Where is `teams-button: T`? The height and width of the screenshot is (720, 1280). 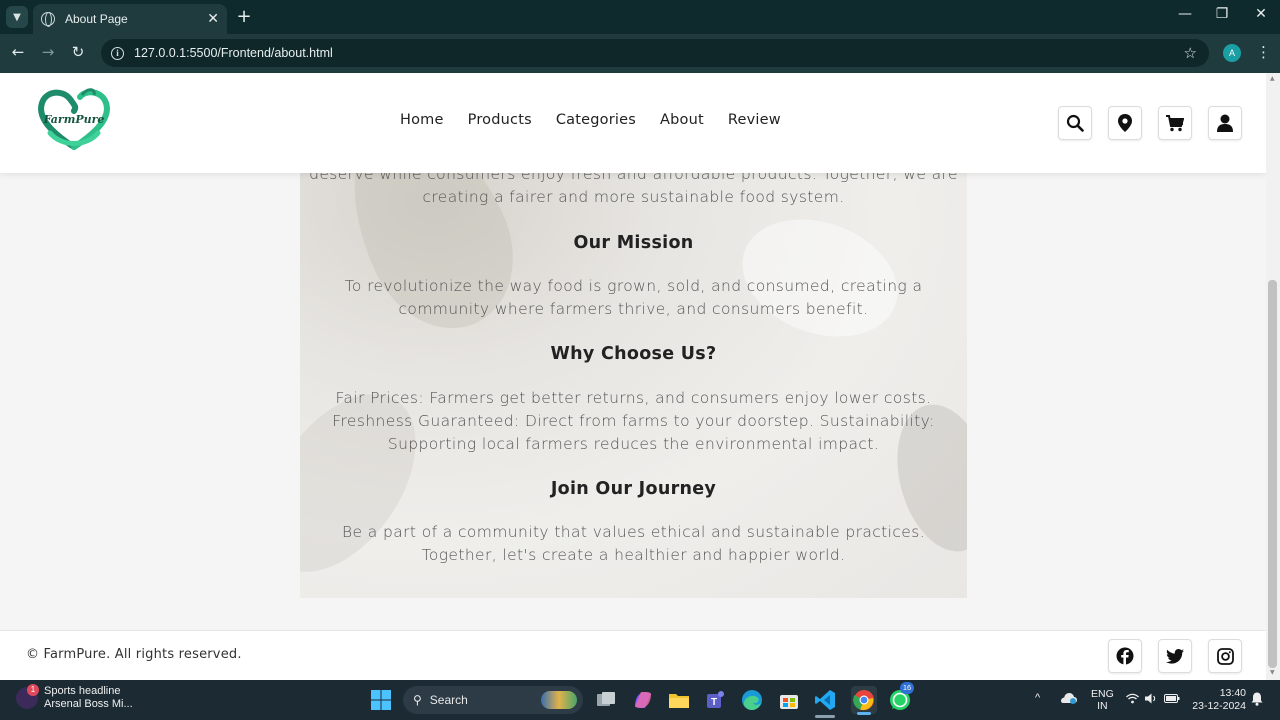 teams-button: T is located at coordinates (715, 700).